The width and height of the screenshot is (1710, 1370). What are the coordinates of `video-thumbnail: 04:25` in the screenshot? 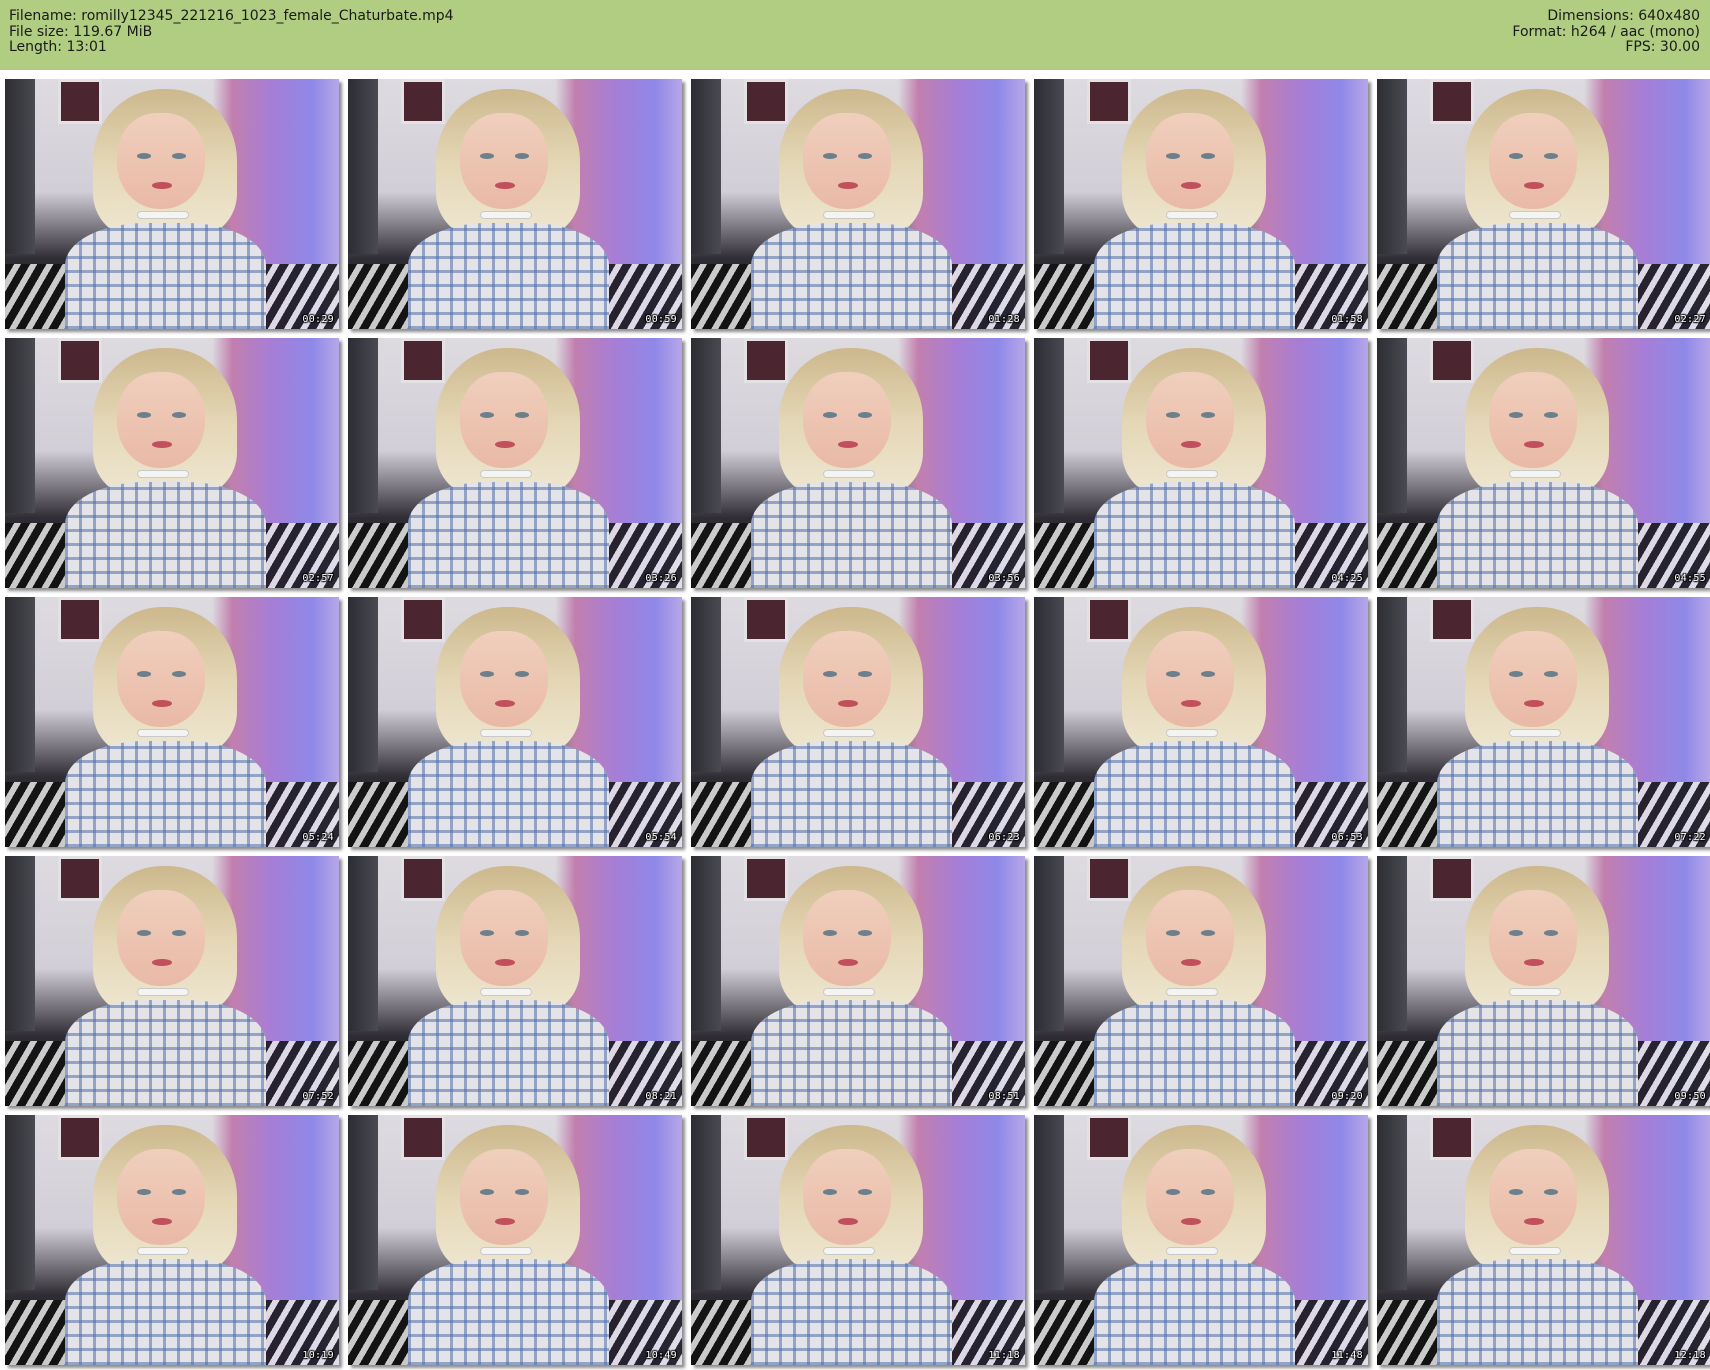 It's located at (1201, 463).